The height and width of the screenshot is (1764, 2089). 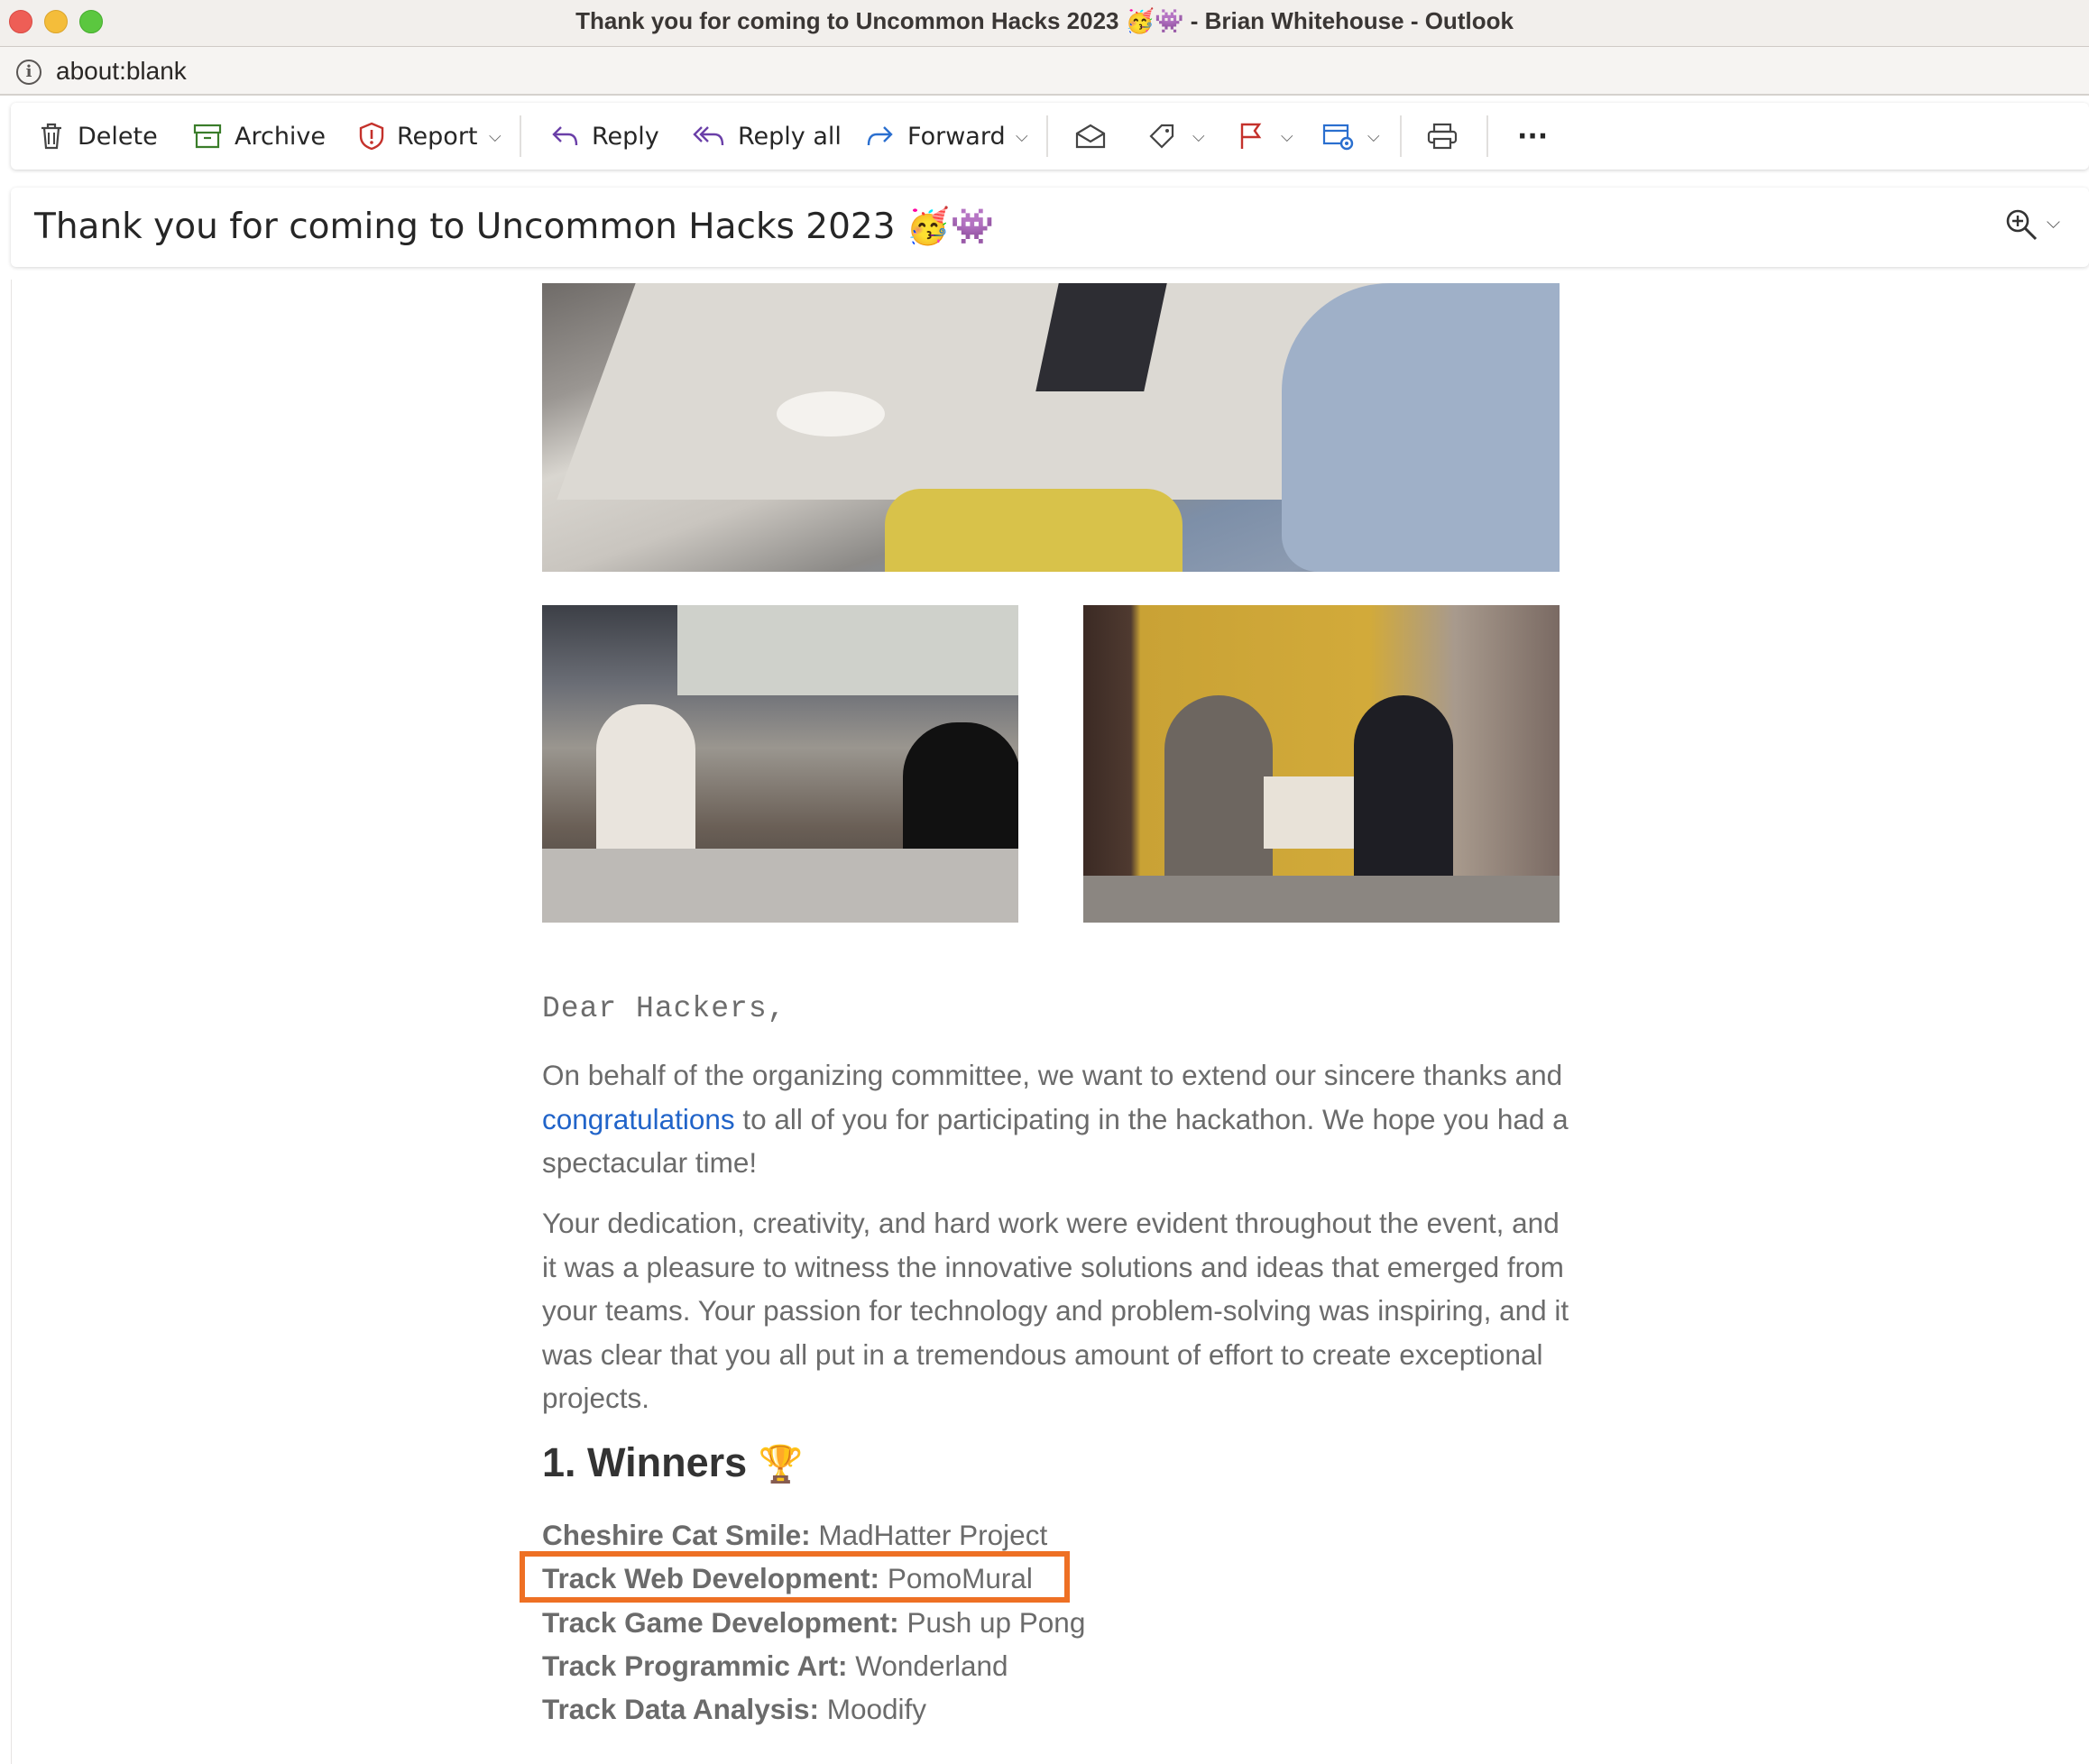 I want to click on printer-icon, so click(x=1442, y=136).